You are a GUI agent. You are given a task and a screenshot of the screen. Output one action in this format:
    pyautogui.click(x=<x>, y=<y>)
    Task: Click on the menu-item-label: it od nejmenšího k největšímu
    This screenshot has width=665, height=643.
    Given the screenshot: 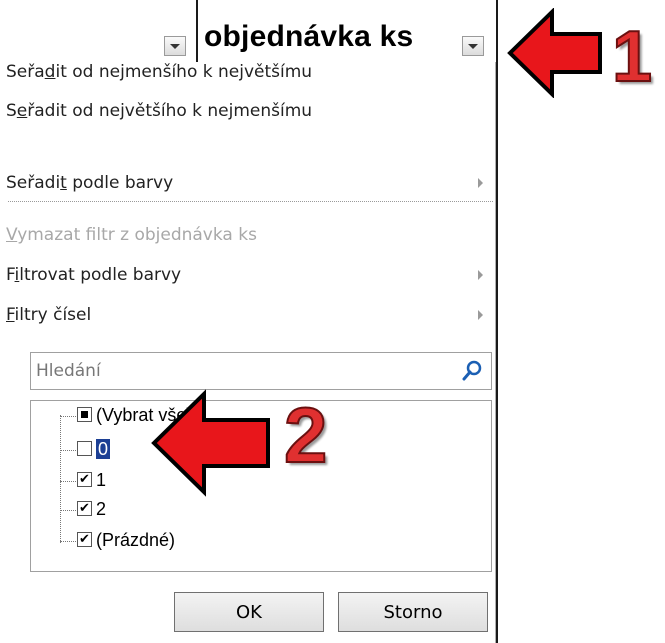 What is the action you would take?
    pyautogui.click(x=184, y=72)
    